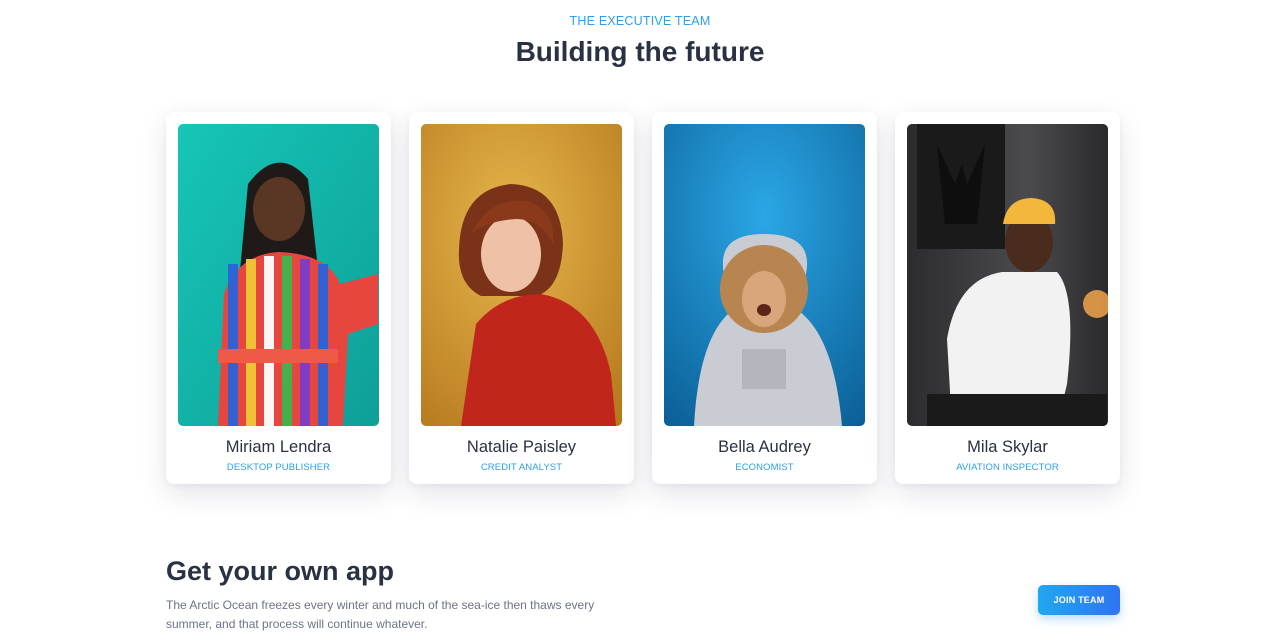 The height and width of the screenshot is (641, 1280). What do you see at coordinates (640, 51) in the screenshot?
I see `section-title: Building the future` at bounding box center [640, 51].